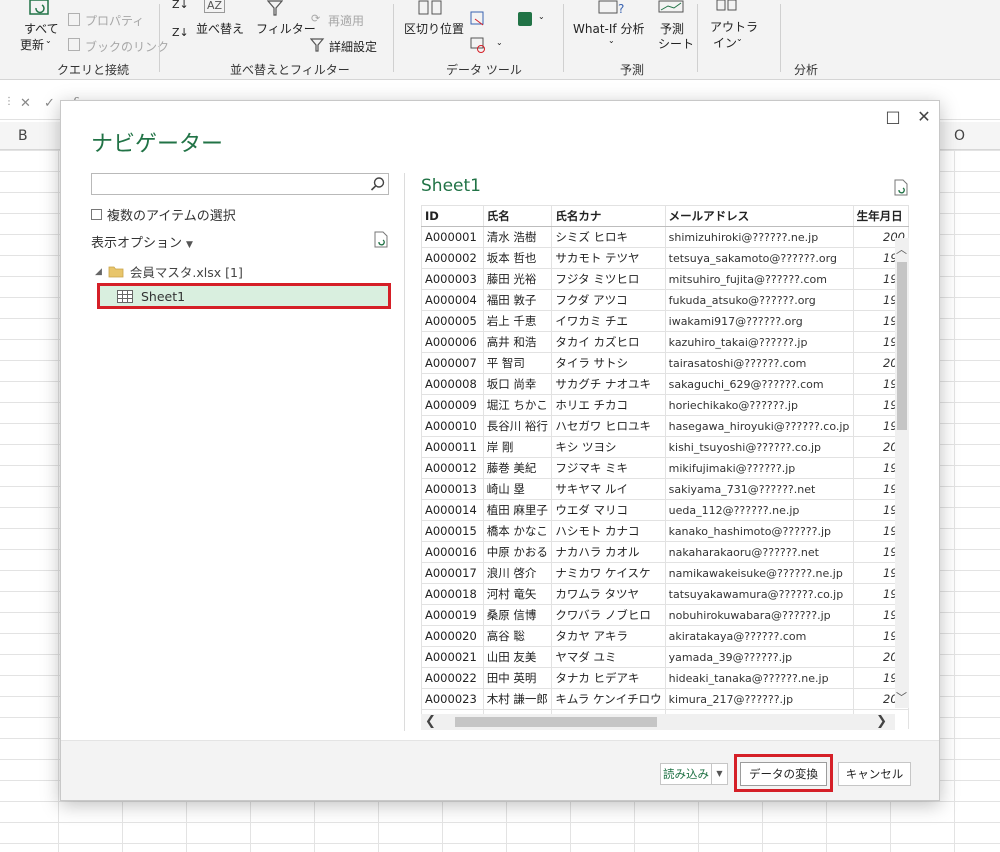 This screenshot has width=1000, height=852. I want to click on table-cell: A000014, so click(452, 510).